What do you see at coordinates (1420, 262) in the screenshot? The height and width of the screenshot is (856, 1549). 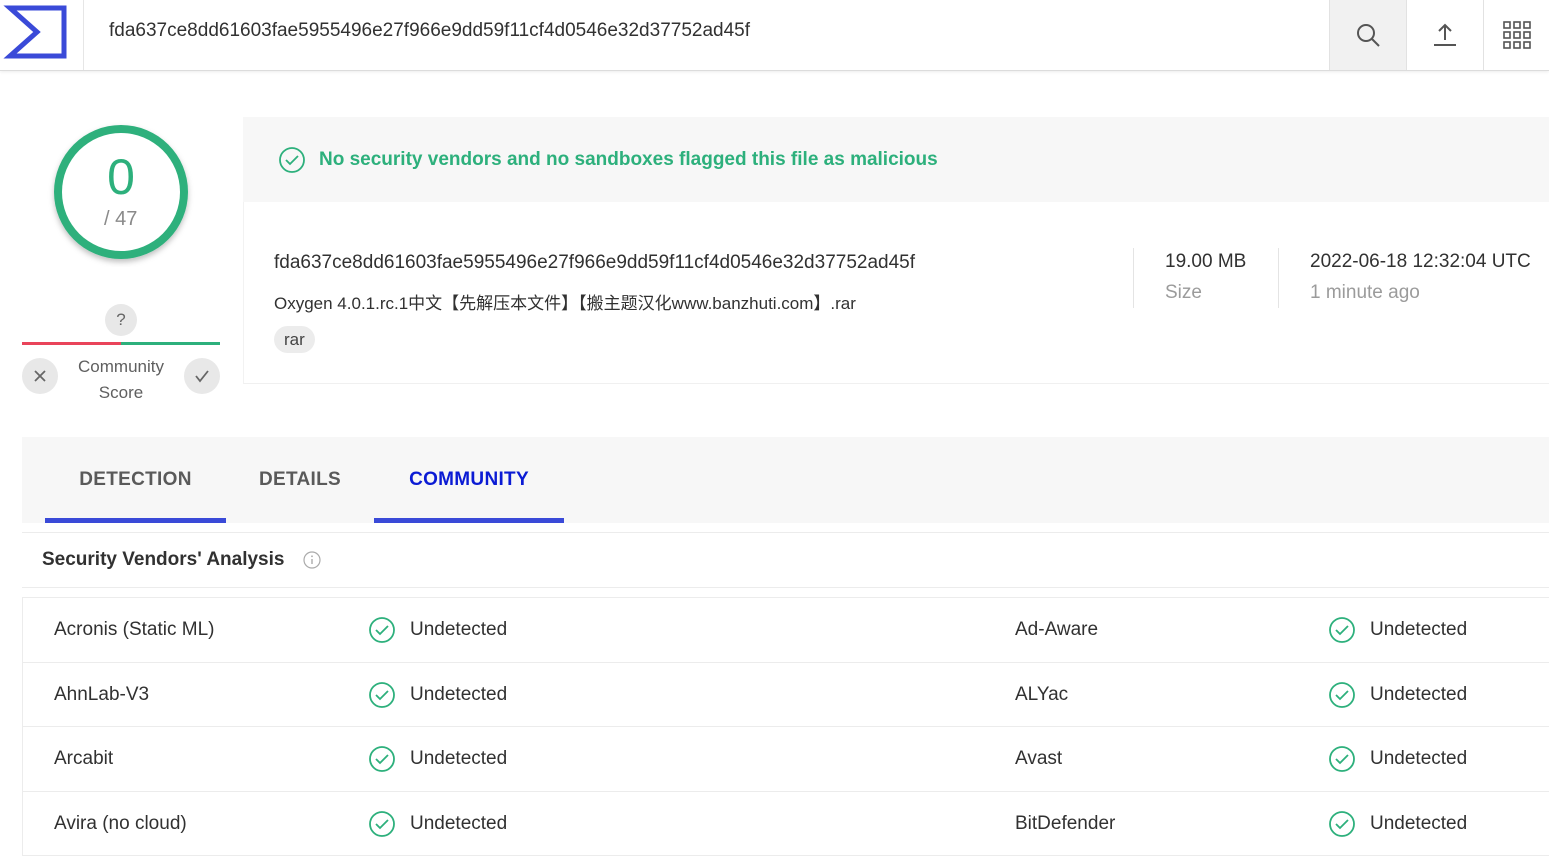 I see `analysis-date-value: 2022-06-18 12:32:04 UTC` at bounding box center [1420, 262].